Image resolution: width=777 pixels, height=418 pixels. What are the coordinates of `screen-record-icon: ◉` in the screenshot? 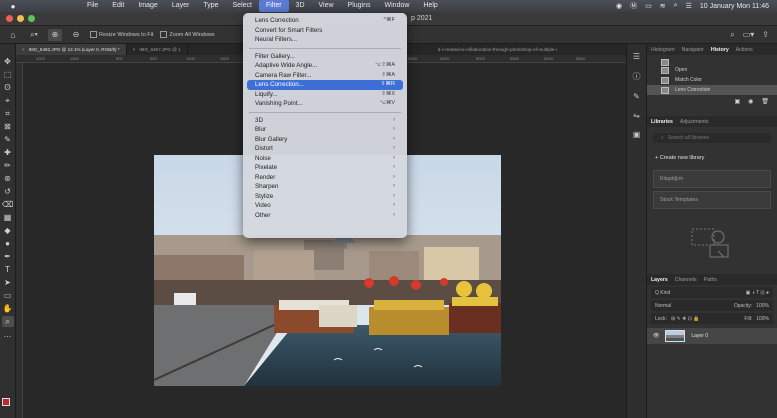 It's located at (619, 6).